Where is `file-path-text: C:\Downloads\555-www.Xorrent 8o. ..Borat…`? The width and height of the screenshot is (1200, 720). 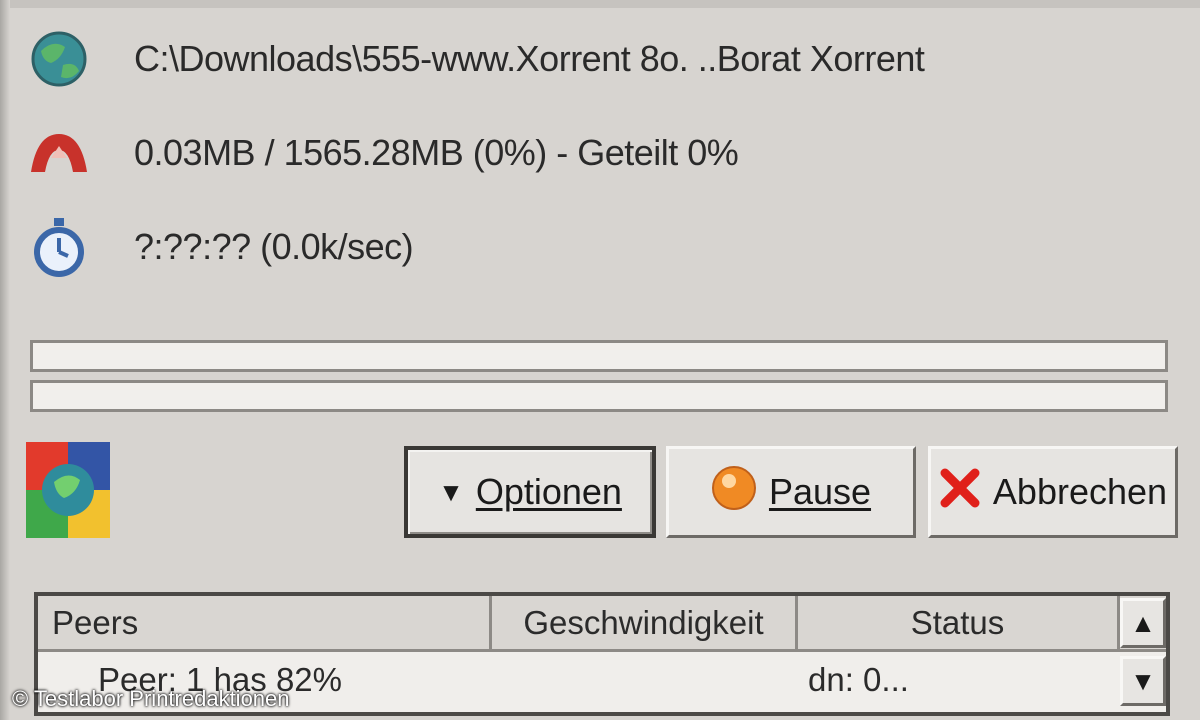 file-path-text: C:\Downloads\555-www.Xorrent 8o. ..Borat… is located at coordinates (529, 58).